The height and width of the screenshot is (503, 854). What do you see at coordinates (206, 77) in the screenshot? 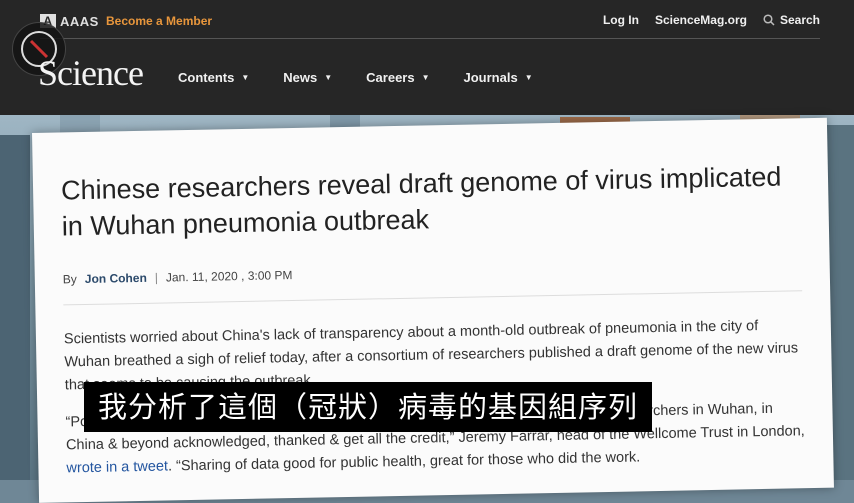
I see `nav-label: Contents` at bounding box center [206, 77].